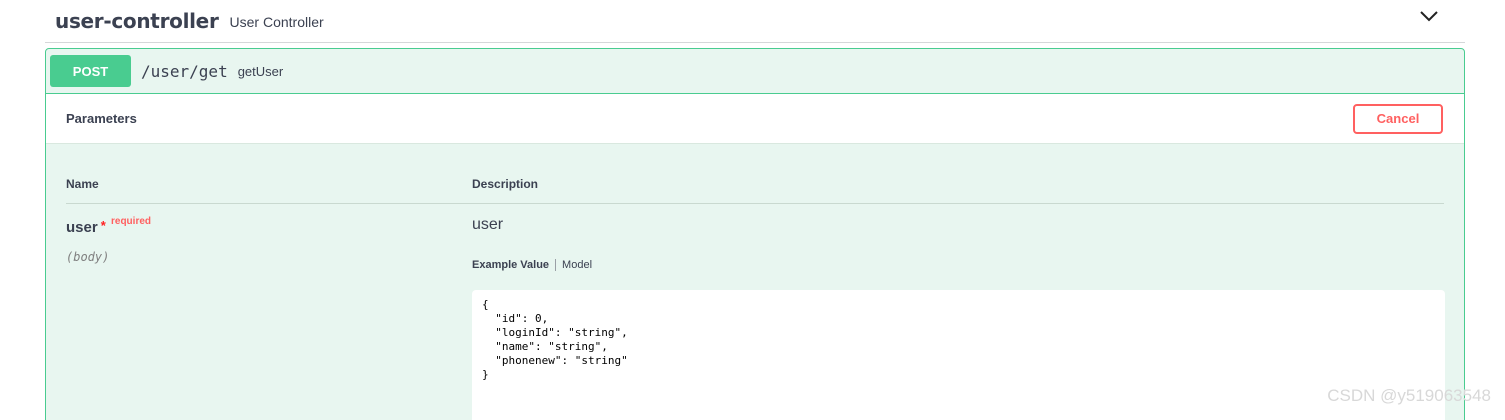 The width and height of the screenshot is (1505, 420). Describe the element at coordinates (514, 265) in the screenshot. I see `tab-example-value: Example Value` at that location.